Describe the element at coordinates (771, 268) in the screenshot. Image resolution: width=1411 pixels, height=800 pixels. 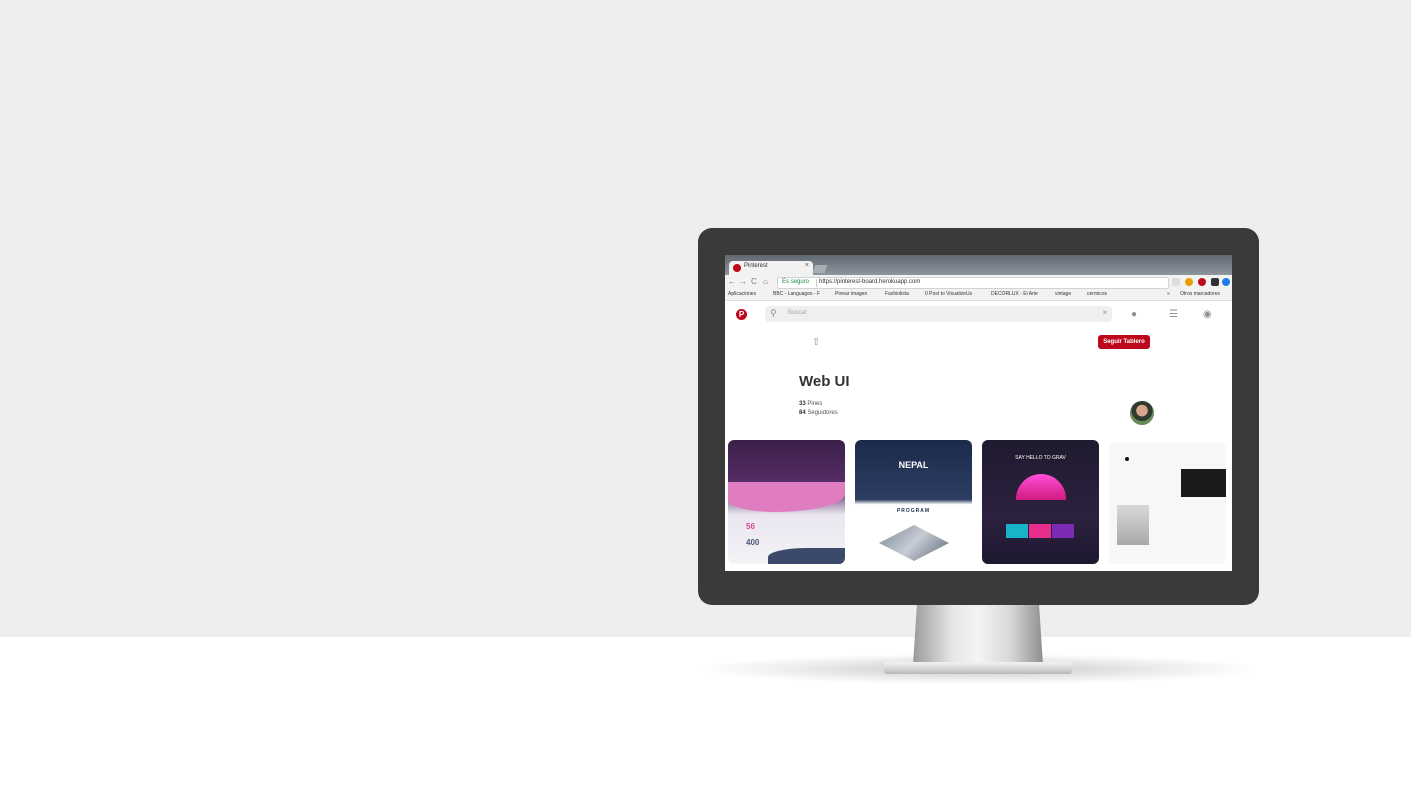
I see `browser-tab: Pinterest ×` at that location.